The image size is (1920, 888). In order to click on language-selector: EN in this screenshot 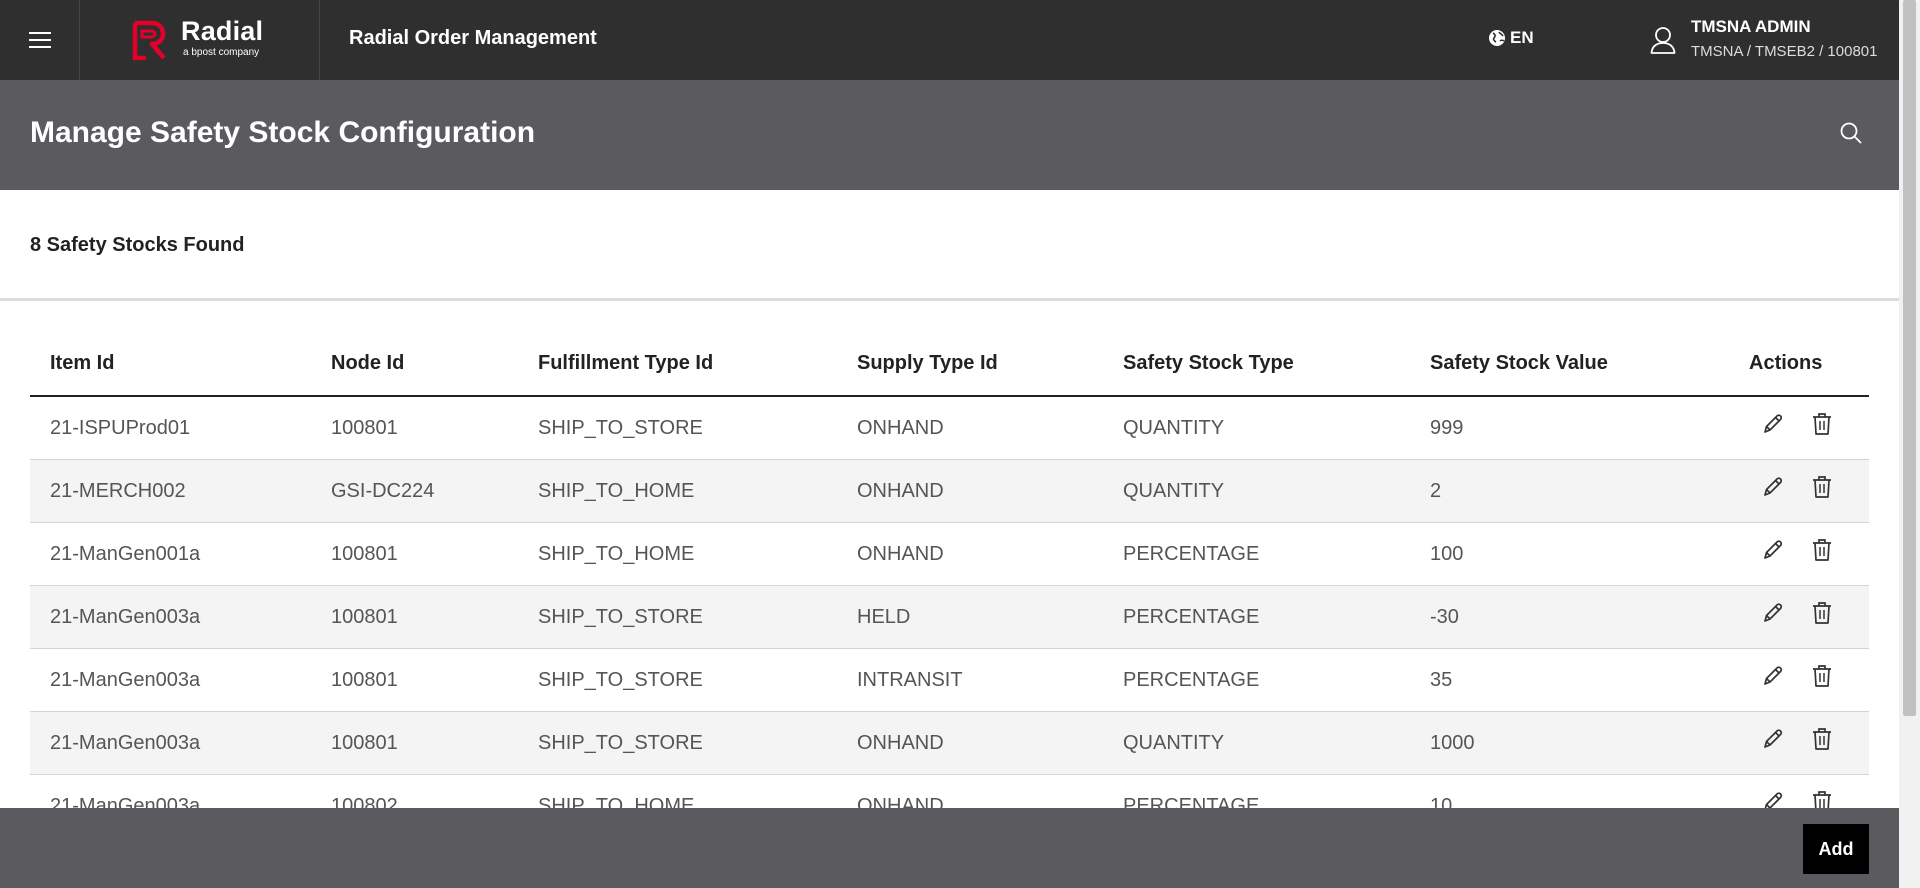, I will do `click(1511, 38)`.